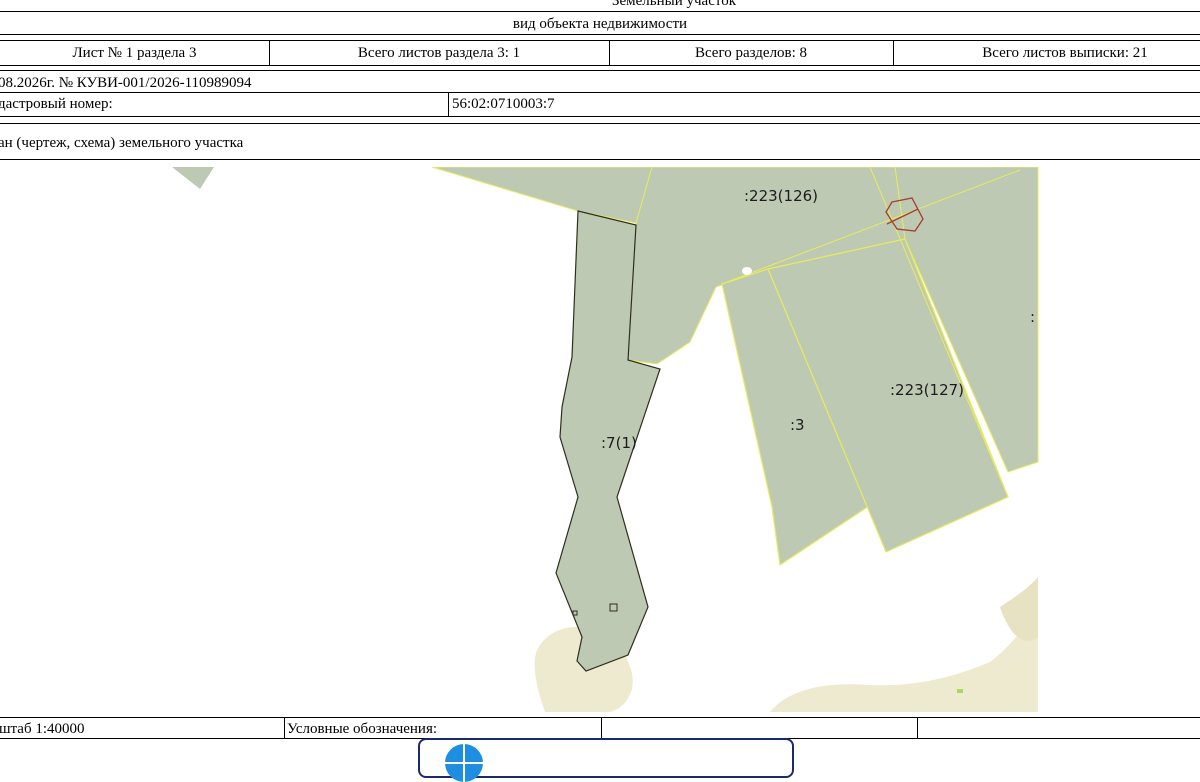  I want to click on compass-icon, so click(464, 763).